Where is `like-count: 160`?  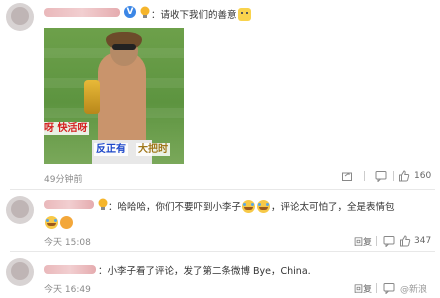 like-count: 160 is located at coordinates (423, 176).